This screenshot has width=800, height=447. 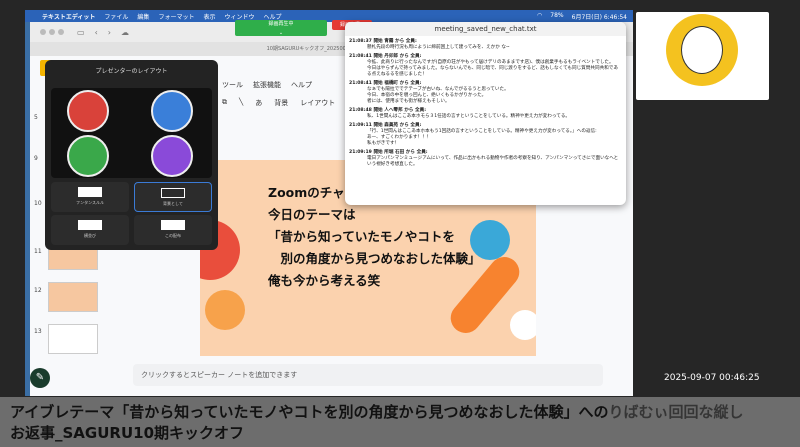 I want to click on webcam-view, so click(x=702, y=56).